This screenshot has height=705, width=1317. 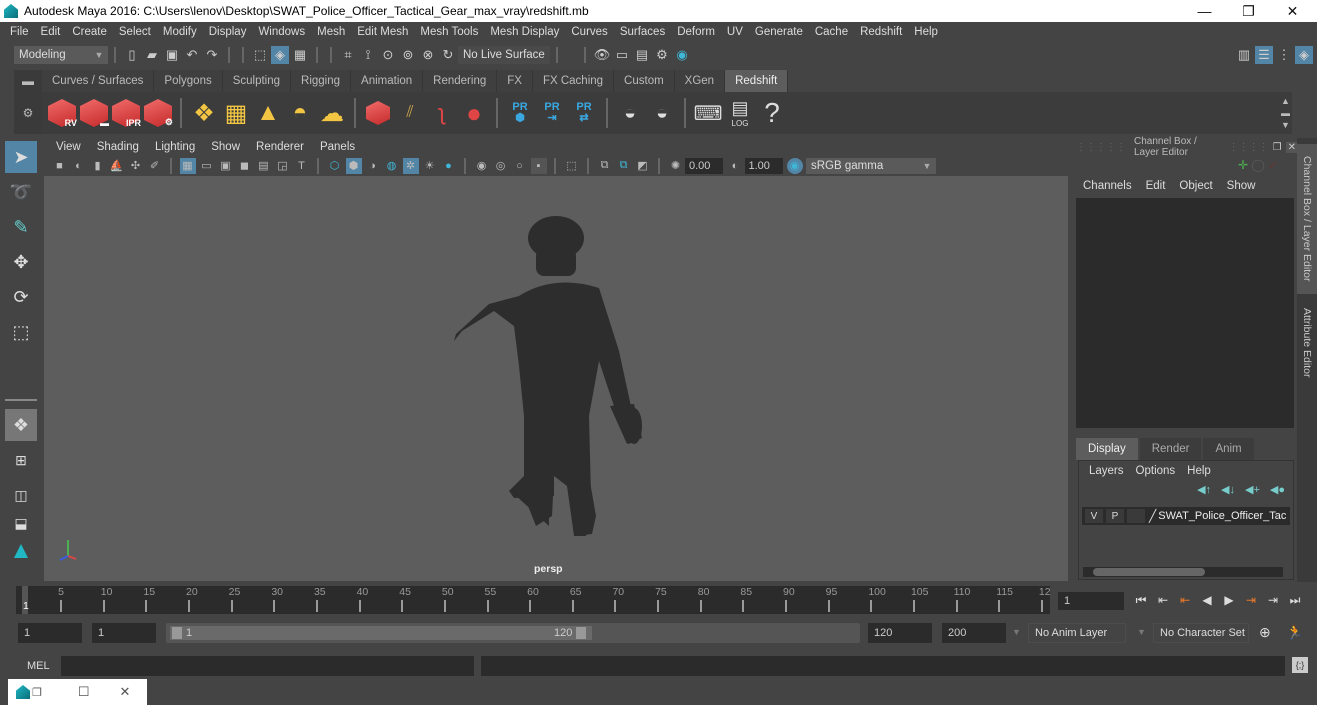 What do you see at coordinates (1244, 55) in the screenshot?
I see `modeling-toolkit-icon: ▥` at bounding box center [1244, 55].